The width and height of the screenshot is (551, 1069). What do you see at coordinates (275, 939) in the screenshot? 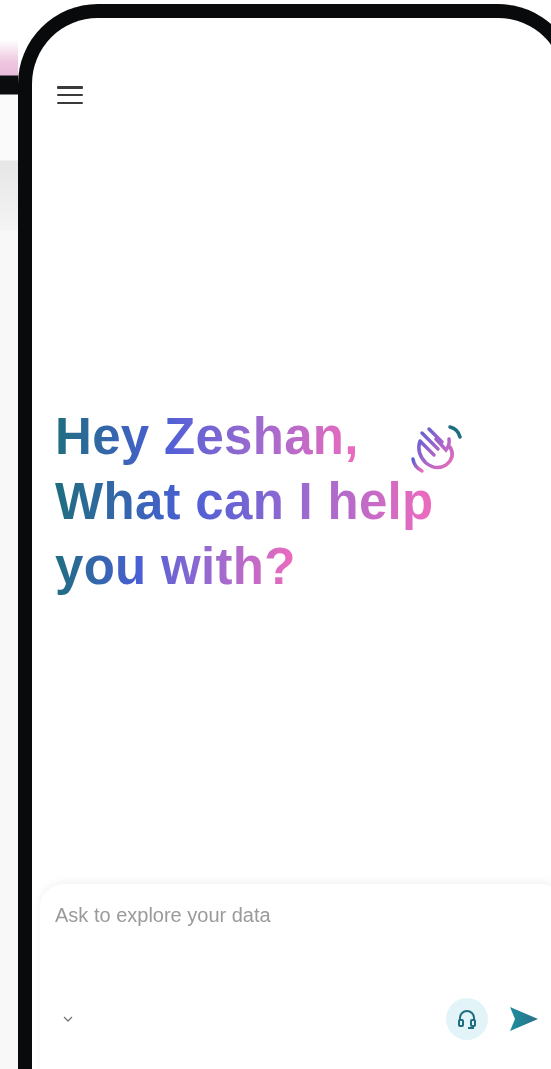
I see `input-field: Ask to explore your data` at bounding box center [275, 939].